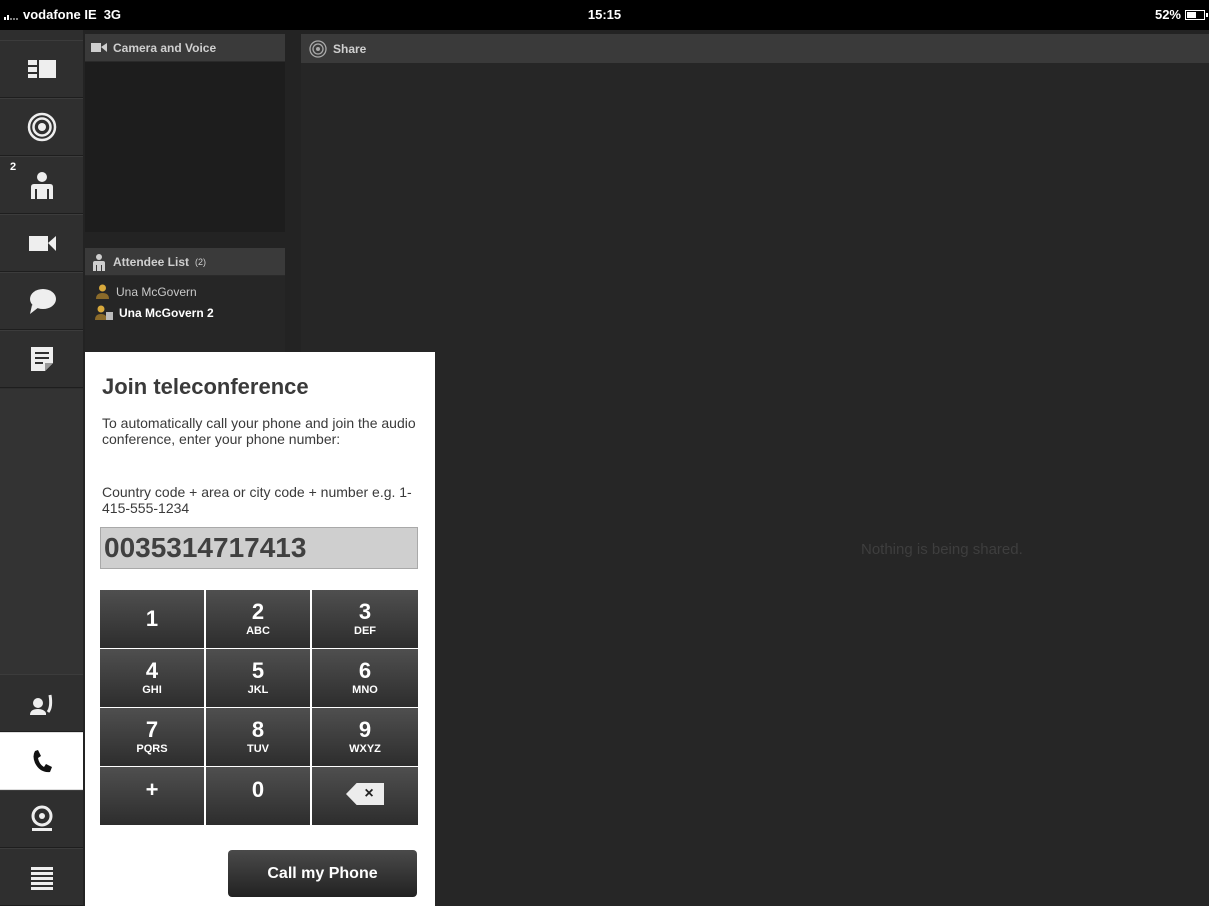 The width and height of the screenshot is (1209, 906). I want to click on key-letters: WXYZ, so click(365, 749).